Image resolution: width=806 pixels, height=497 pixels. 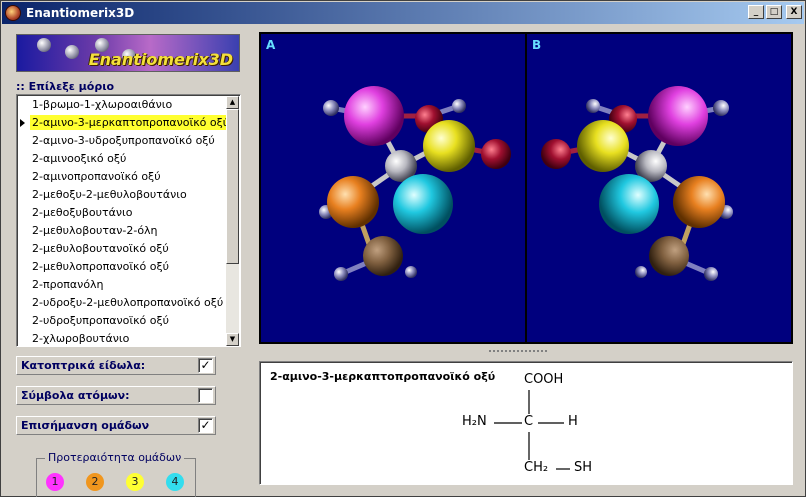 I want to click on priority-1-badge: 1, so click(x=55, y=482).